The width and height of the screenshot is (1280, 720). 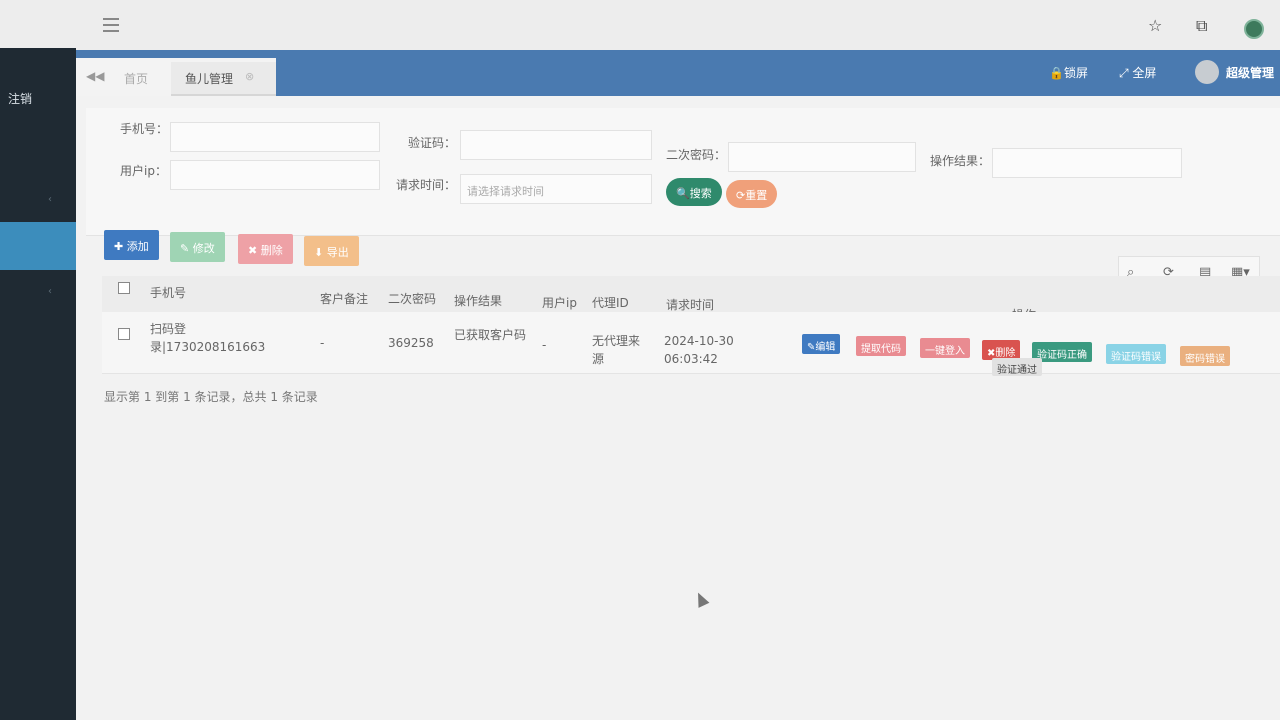 I want to click on cell-phone: 扫码登录|1730208161663, so click(x=208, y=338).